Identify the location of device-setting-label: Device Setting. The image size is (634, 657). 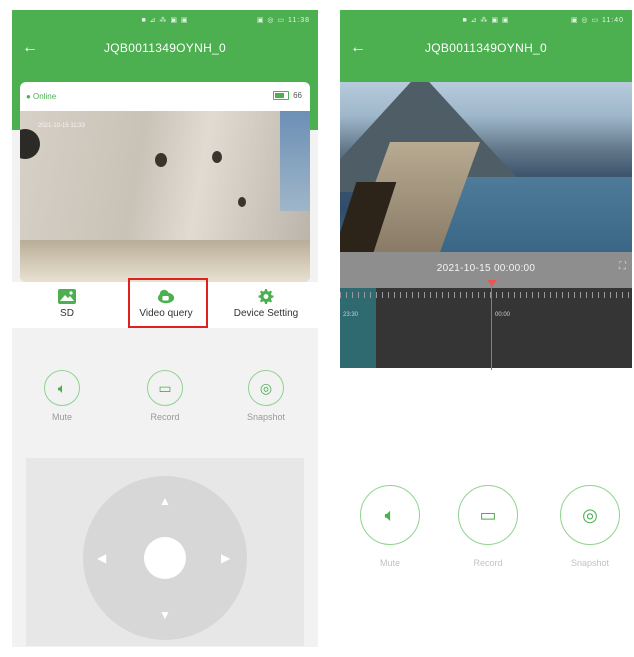
(266, 313).